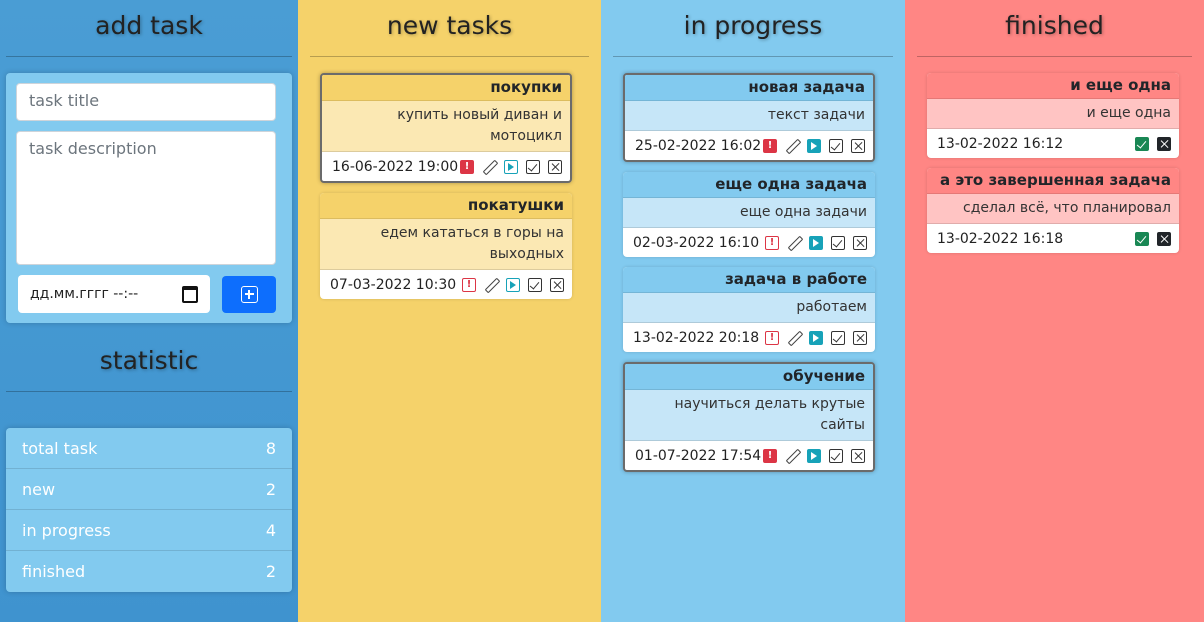 The height and width of the screenshot is (622, 1204). Describe the element at coordinates (749, 377) in the screenshot. I see `task-card-title: обучение` at that location.